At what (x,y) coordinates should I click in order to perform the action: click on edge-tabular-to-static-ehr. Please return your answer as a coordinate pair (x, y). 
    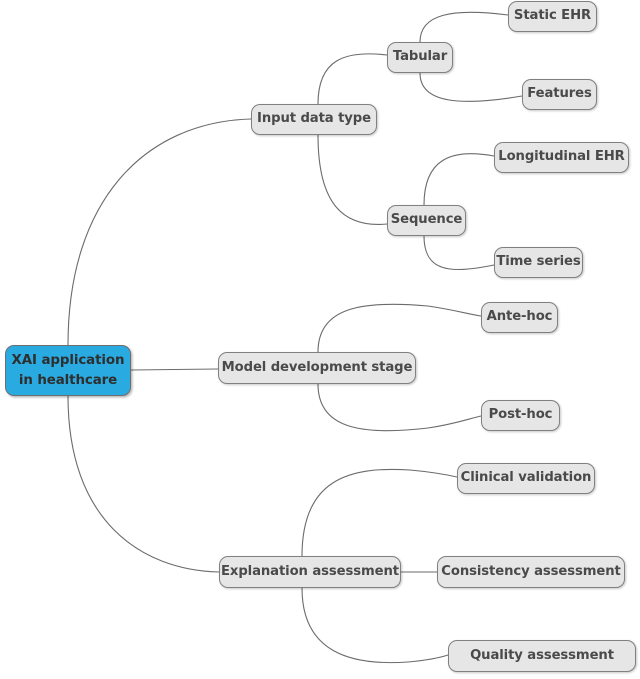
    Looking at the image, I should click on (464, 27).